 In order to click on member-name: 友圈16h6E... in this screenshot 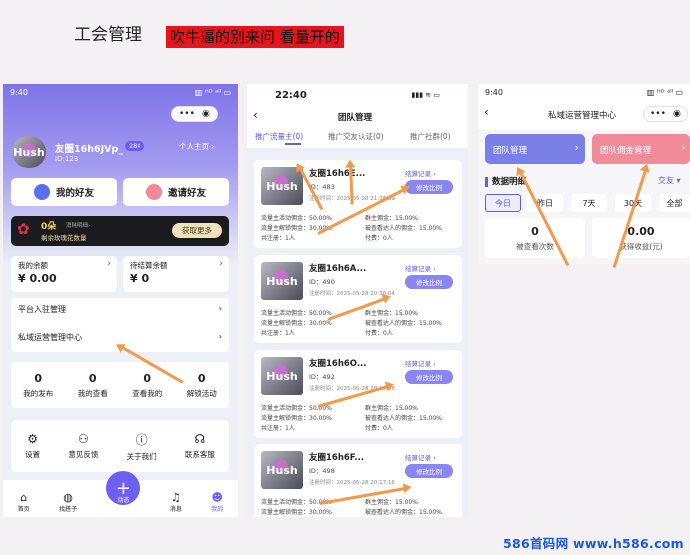, I will do `click(337, 174)`.